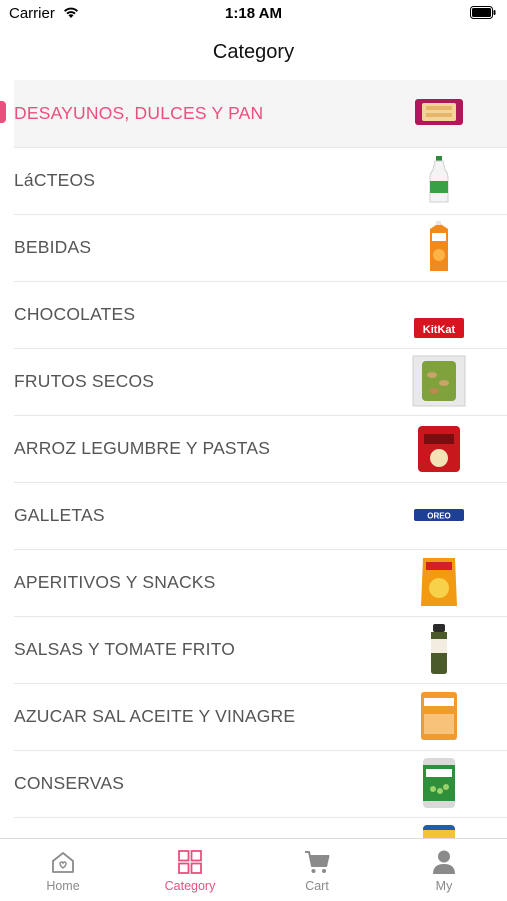  Describe the element at coordinates (84, 381) in the screenshot. I see `category-label: FRUTOS SECOS` at that location.